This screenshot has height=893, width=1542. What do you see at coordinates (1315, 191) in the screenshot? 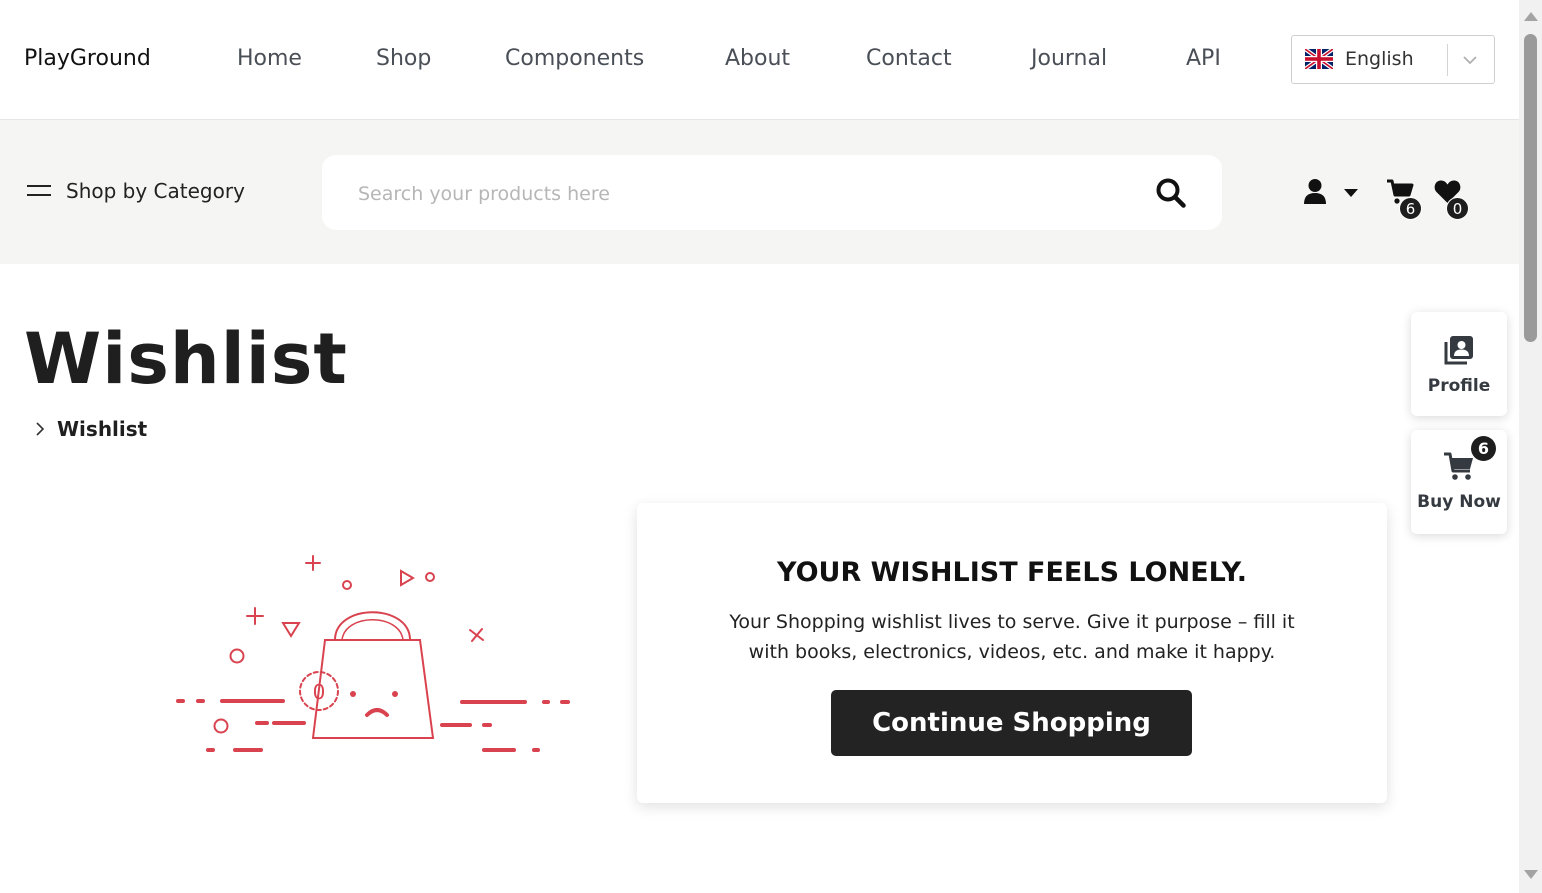
I see `user-icon` at bounding box center [1315, 191].